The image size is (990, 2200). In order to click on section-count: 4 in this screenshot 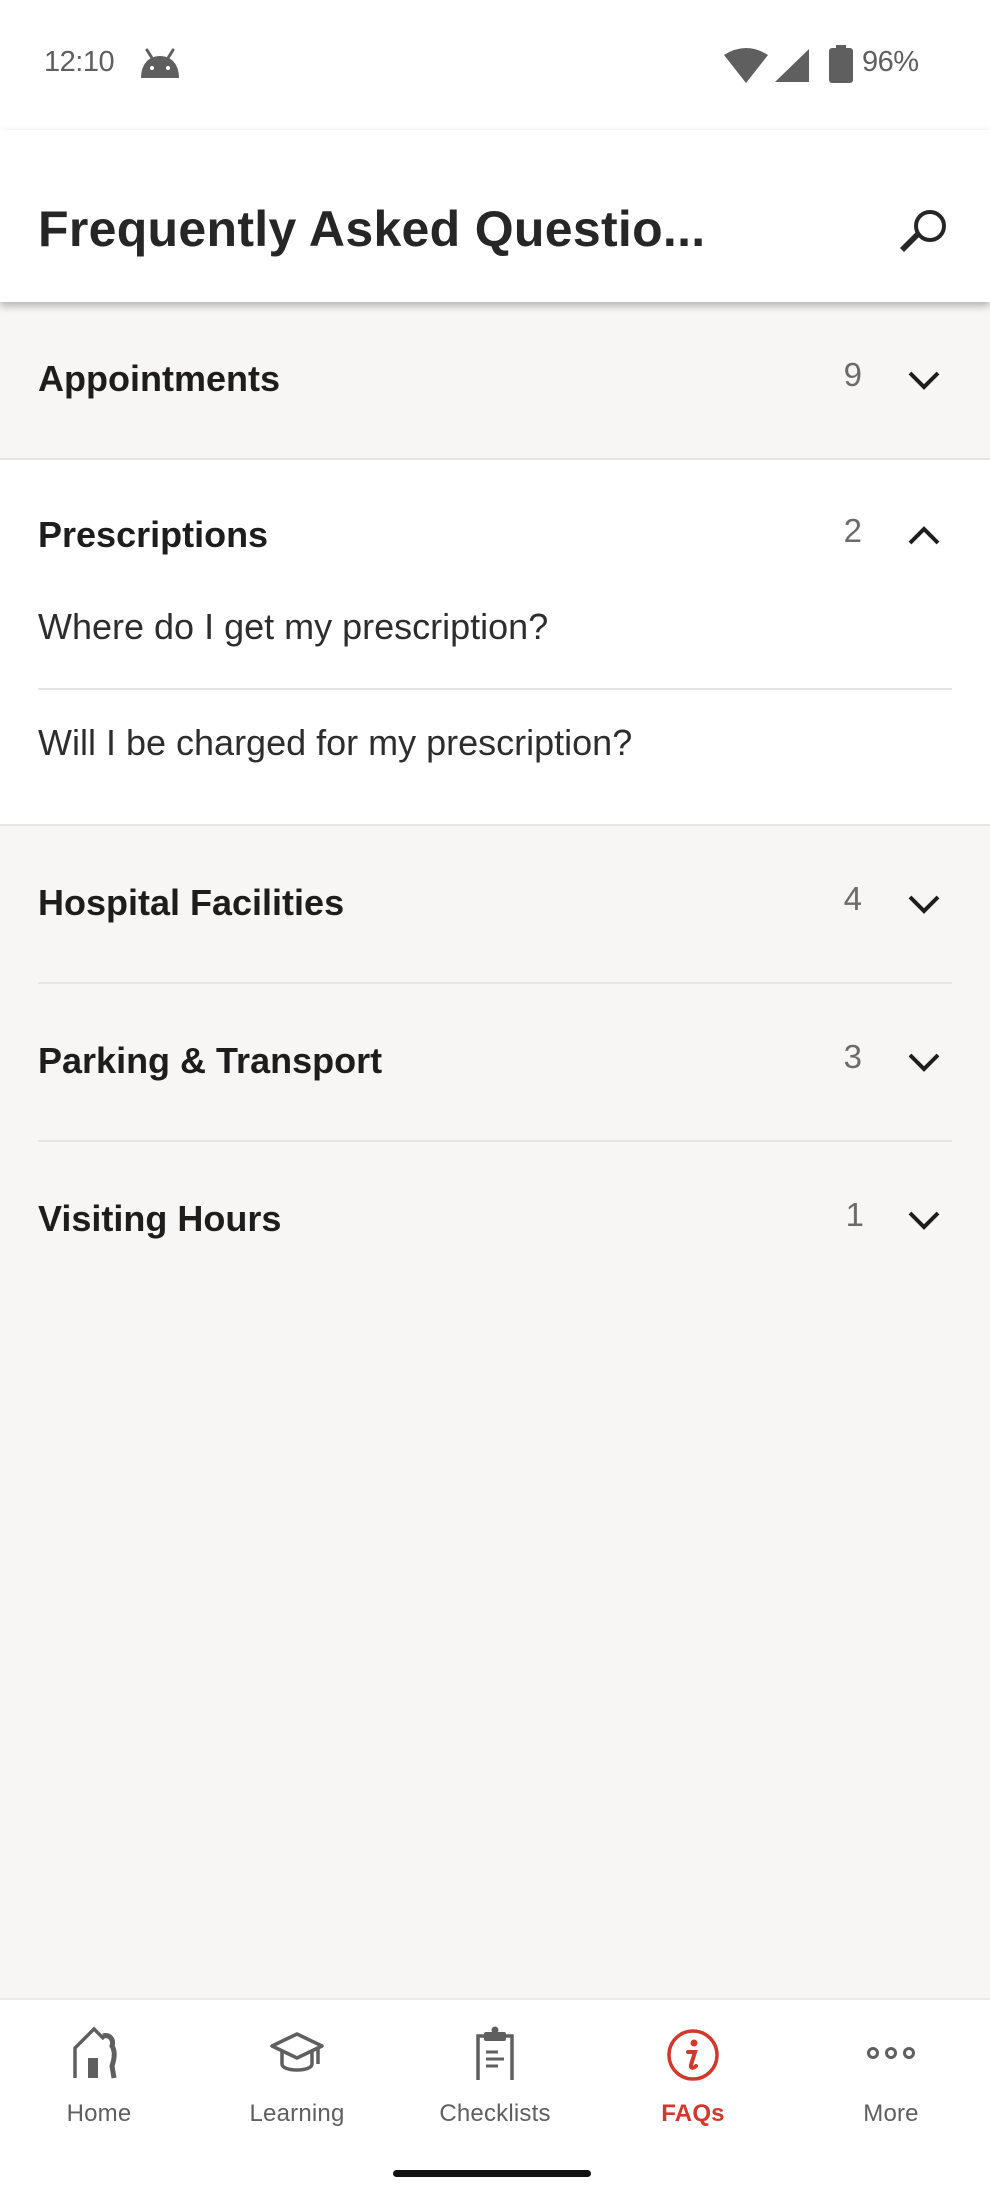, I will do `click(852, 898)`.